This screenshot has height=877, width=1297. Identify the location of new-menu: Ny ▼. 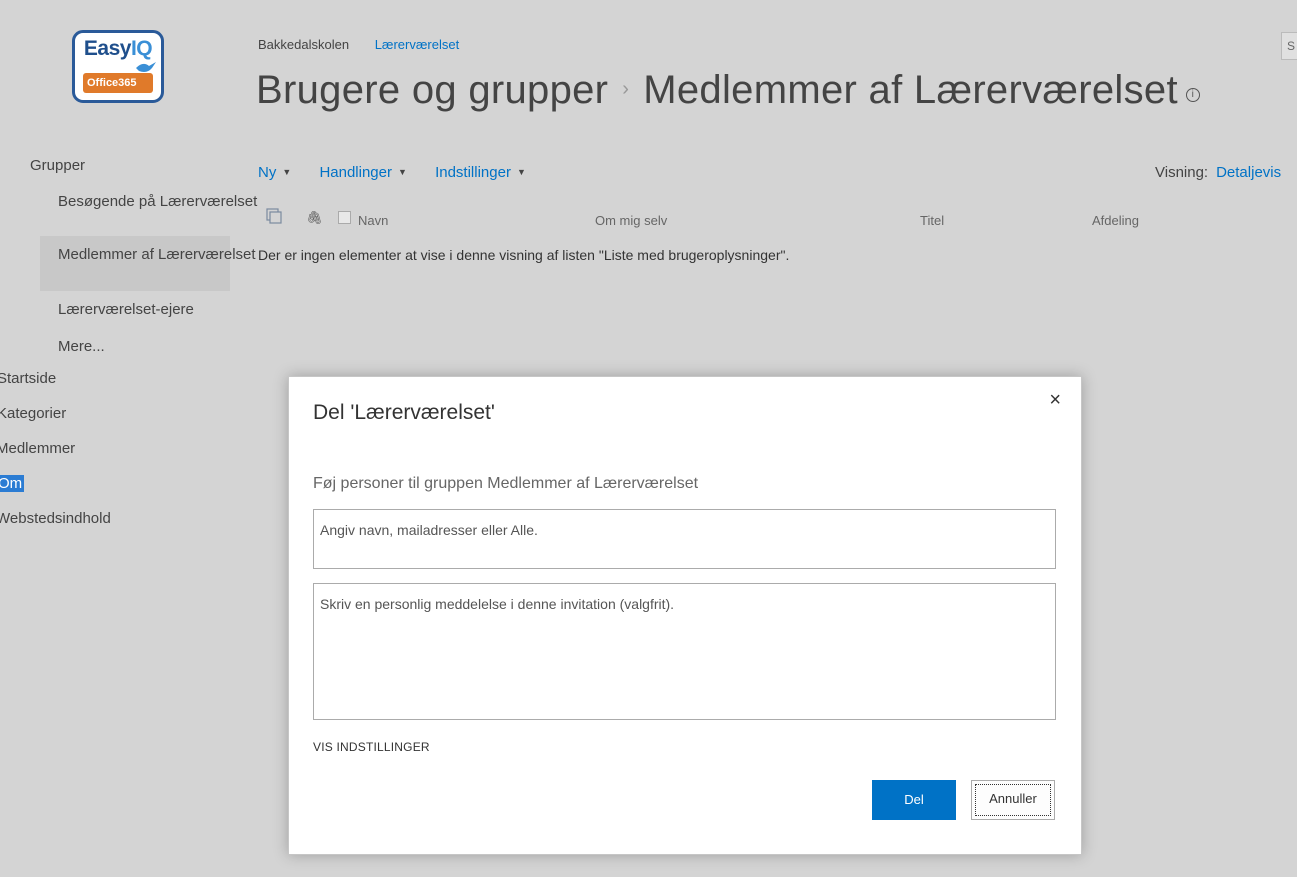
(274, 172).